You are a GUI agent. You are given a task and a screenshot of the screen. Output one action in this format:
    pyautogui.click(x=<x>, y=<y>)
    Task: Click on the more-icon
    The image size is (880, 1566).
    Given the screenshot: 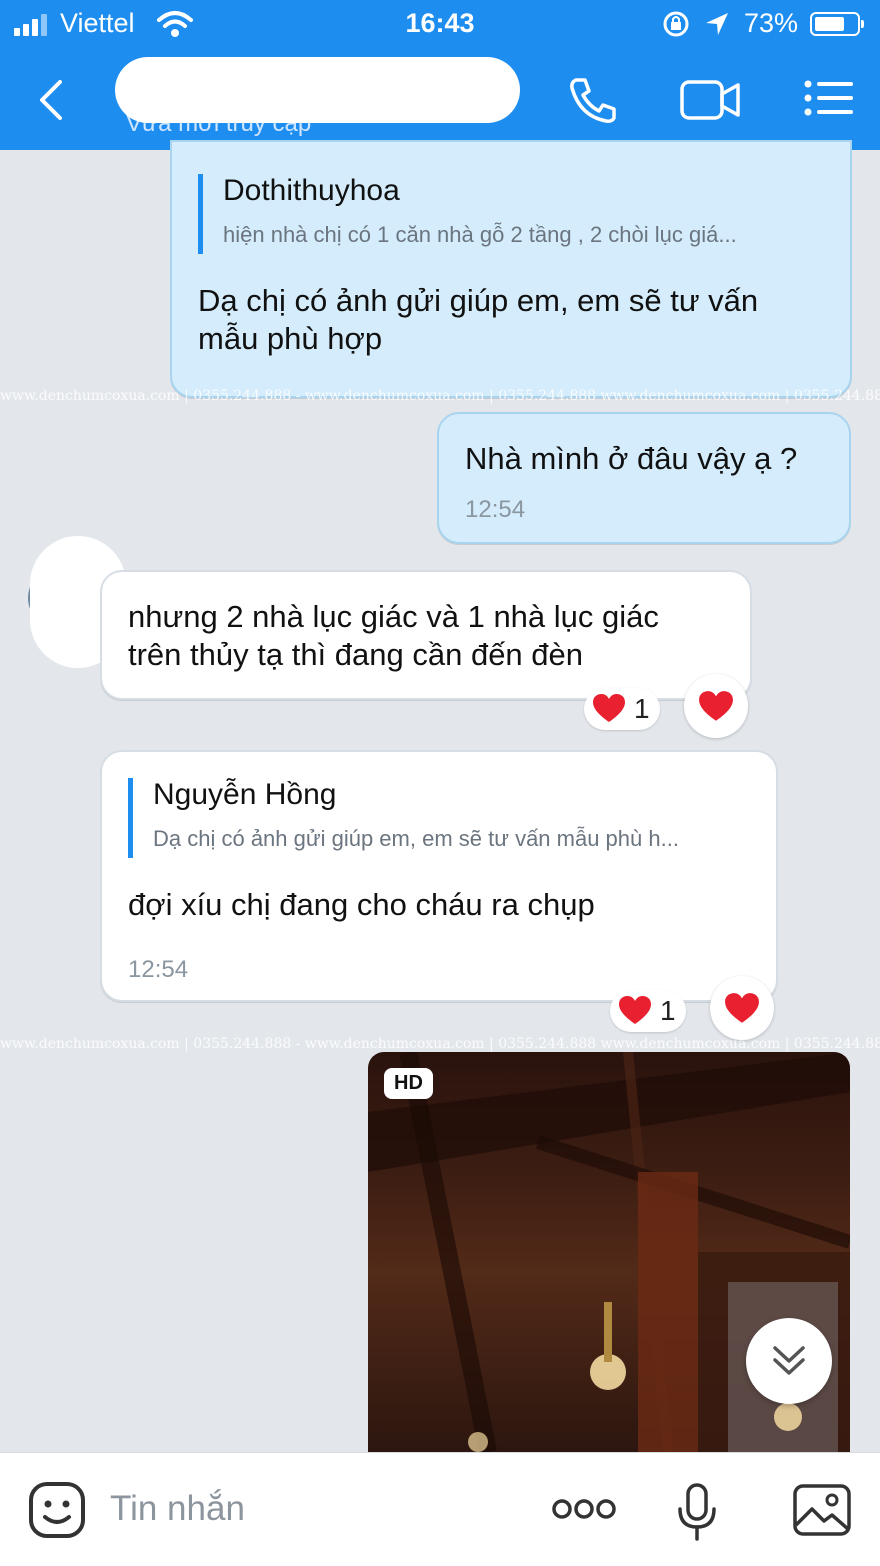 What is the action you would take?
    pyautogui.click(x=584, y=1509)
    